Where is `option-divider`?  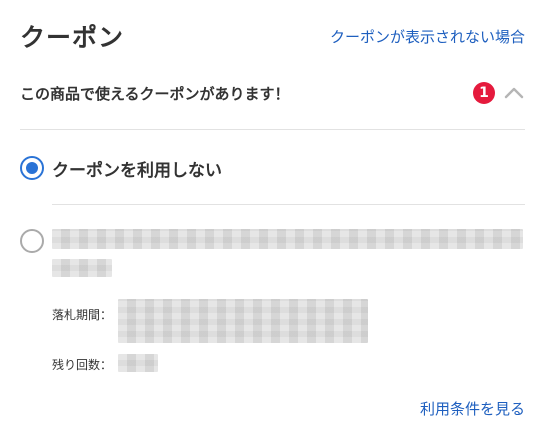 option-divider is located at coordinates (288, 204).